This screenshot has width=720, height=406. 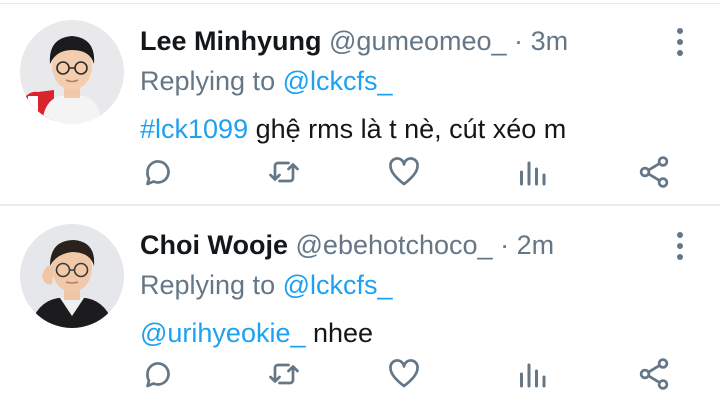 What do you see at coordinates (536, 245) in the screenshot?
I see `timestamp: 2m` at bounding box center [536, 245].